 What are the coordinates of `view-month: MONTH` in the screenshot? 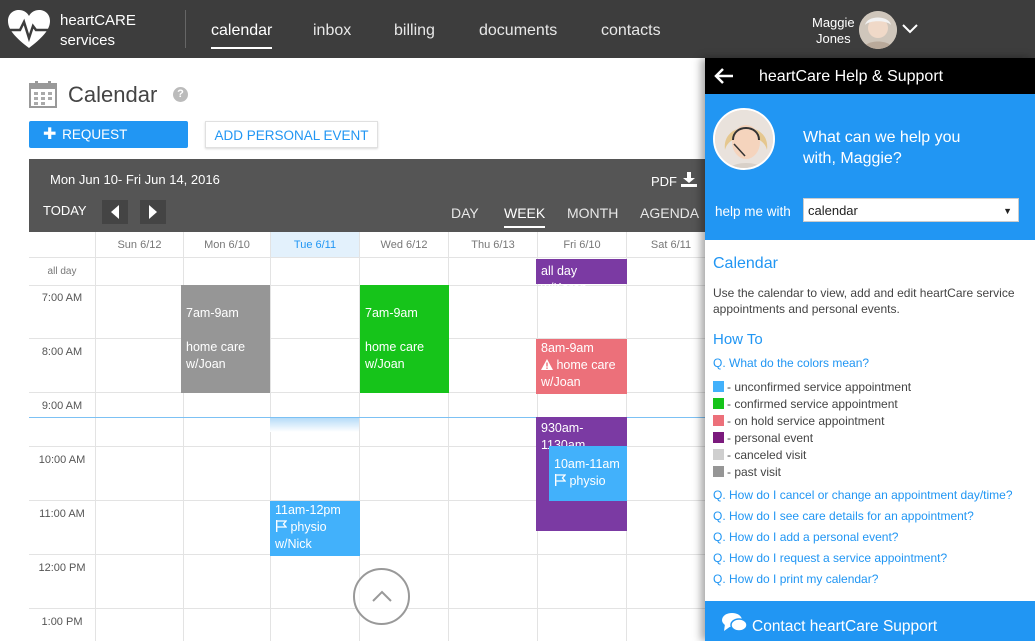 It's located at (592, 213).